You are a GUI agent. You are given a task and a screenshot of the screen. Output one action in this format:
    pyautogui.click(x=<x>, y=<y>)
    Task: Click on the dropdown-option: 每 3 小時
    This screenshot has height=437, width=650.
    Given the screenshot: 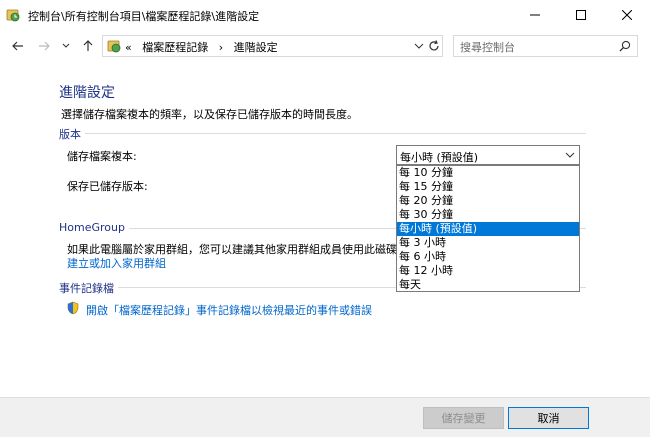 What is the action you would take?
    pyautogui.click(x=488, y=243)
    